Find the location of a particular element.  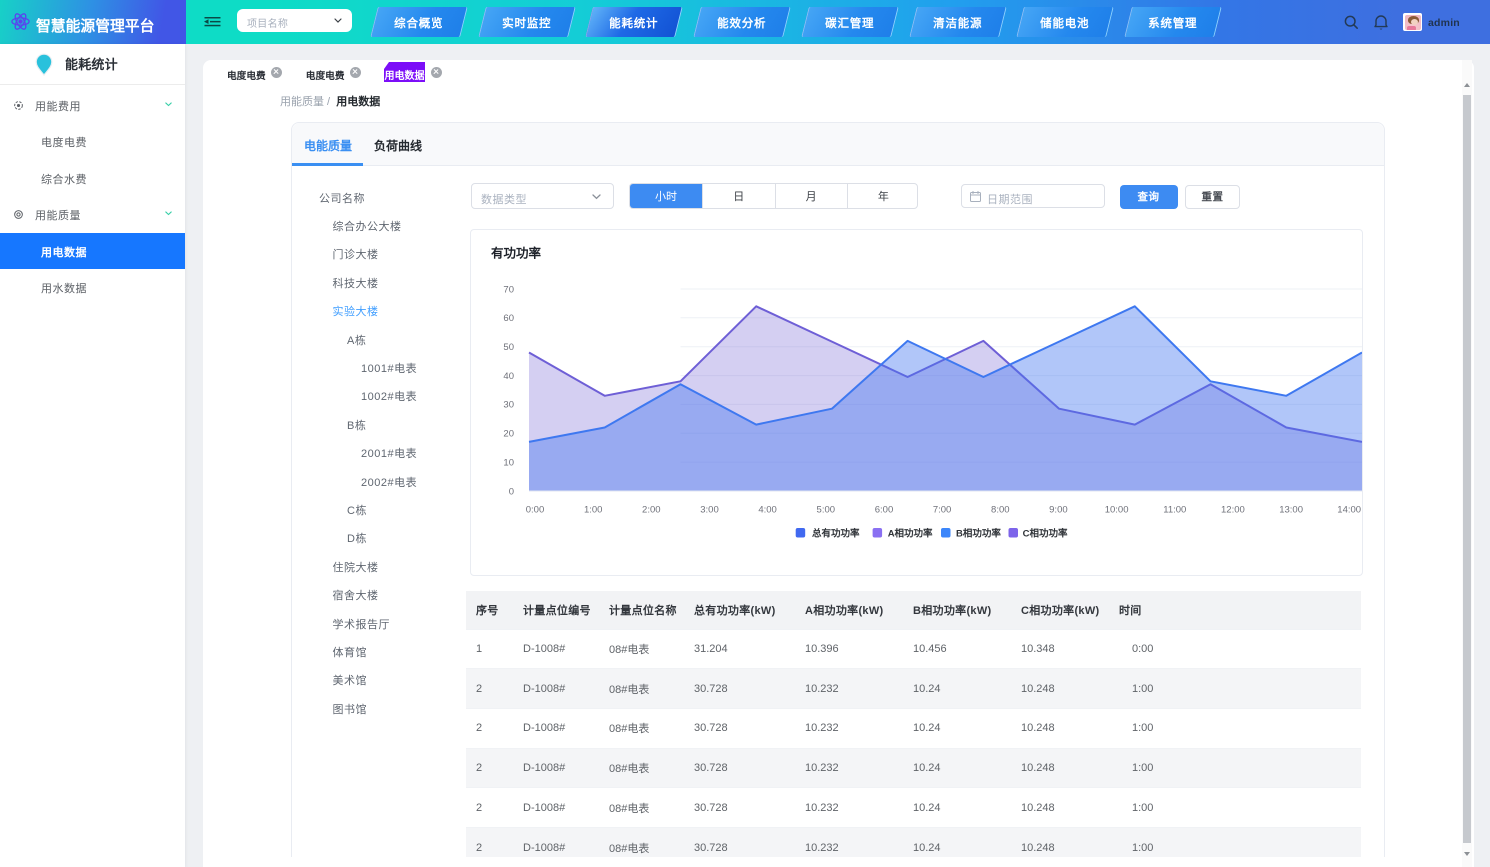

svg-text: 11:00 is located at coordinates (1174, 510).